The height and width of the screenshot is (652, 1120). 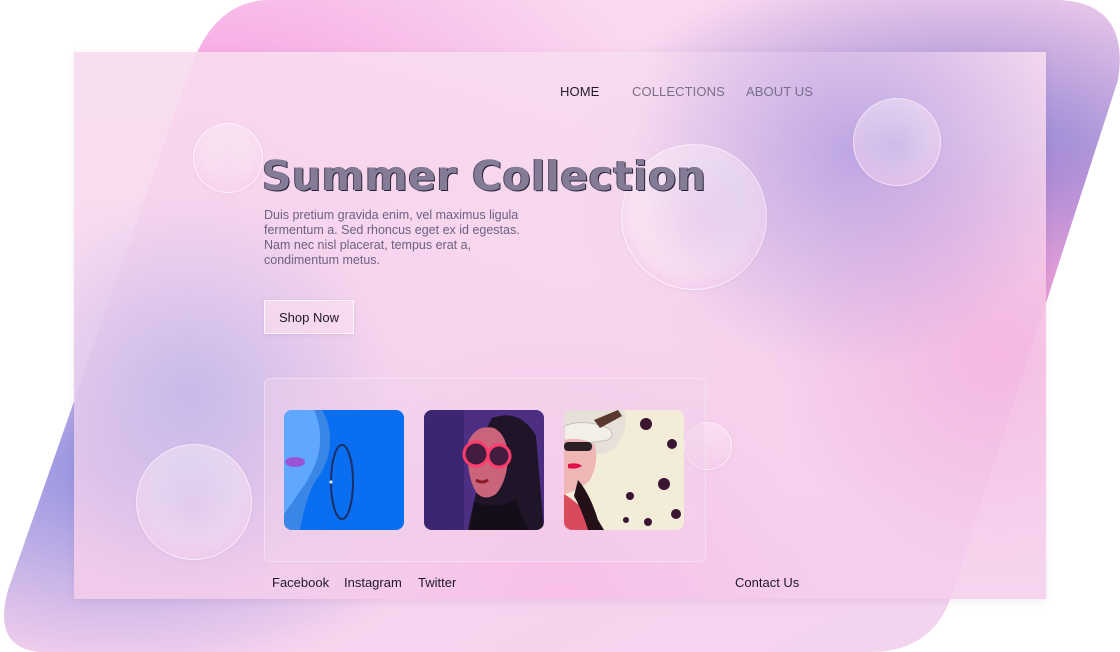 I want to click on portrait-red-glasses-image, so click(x=484, y=470).